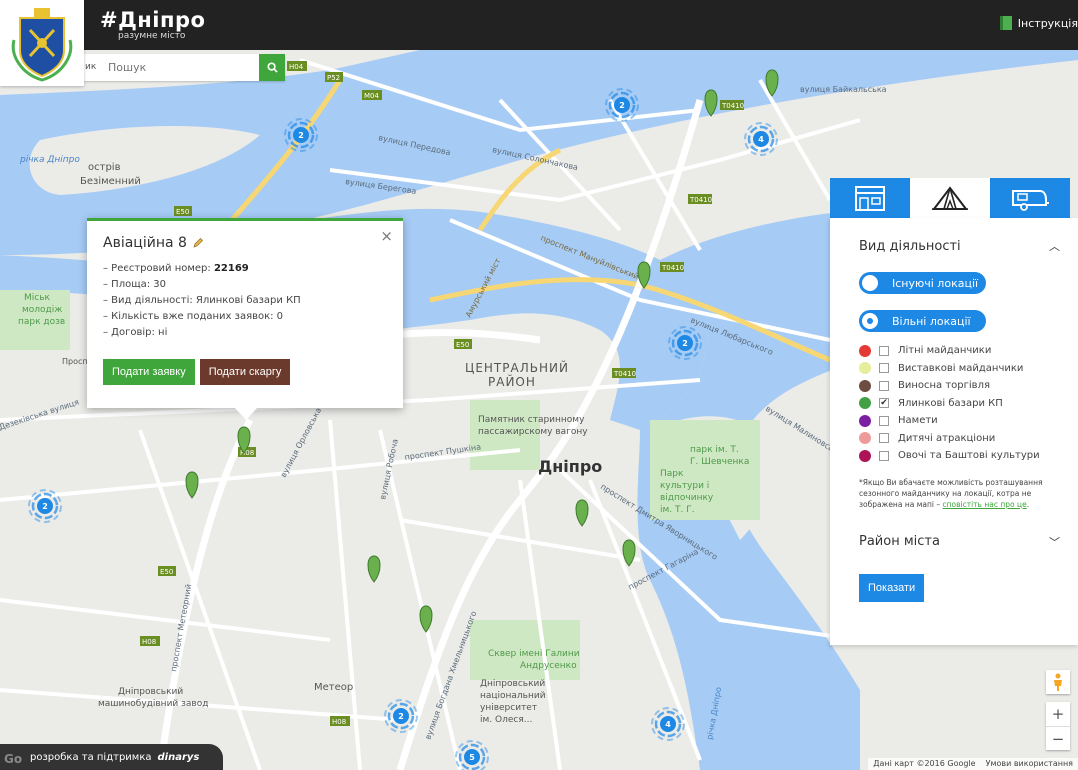 The width and height of the screenshot is (1078, 770). What do you see at coordinates (145, 243) in the screenshot?
I see `popup-title-text: Авіаційна 8` at bounding box center [145, 243].